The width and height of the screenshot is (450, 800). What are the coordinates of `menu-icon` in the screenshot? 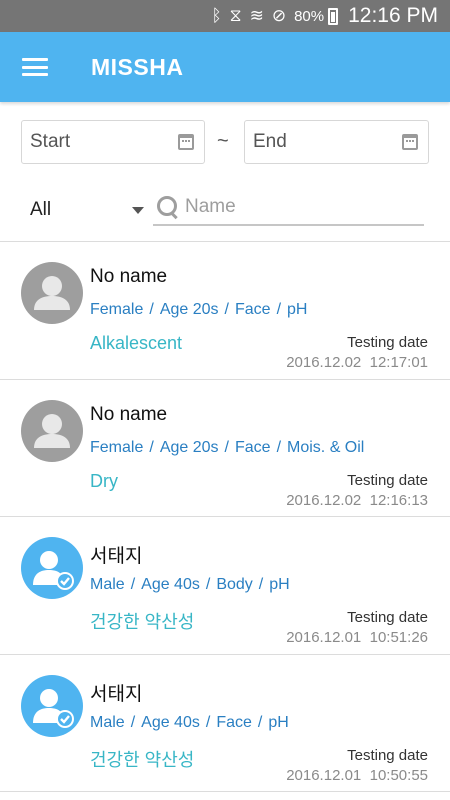 It's located at (35, 67).